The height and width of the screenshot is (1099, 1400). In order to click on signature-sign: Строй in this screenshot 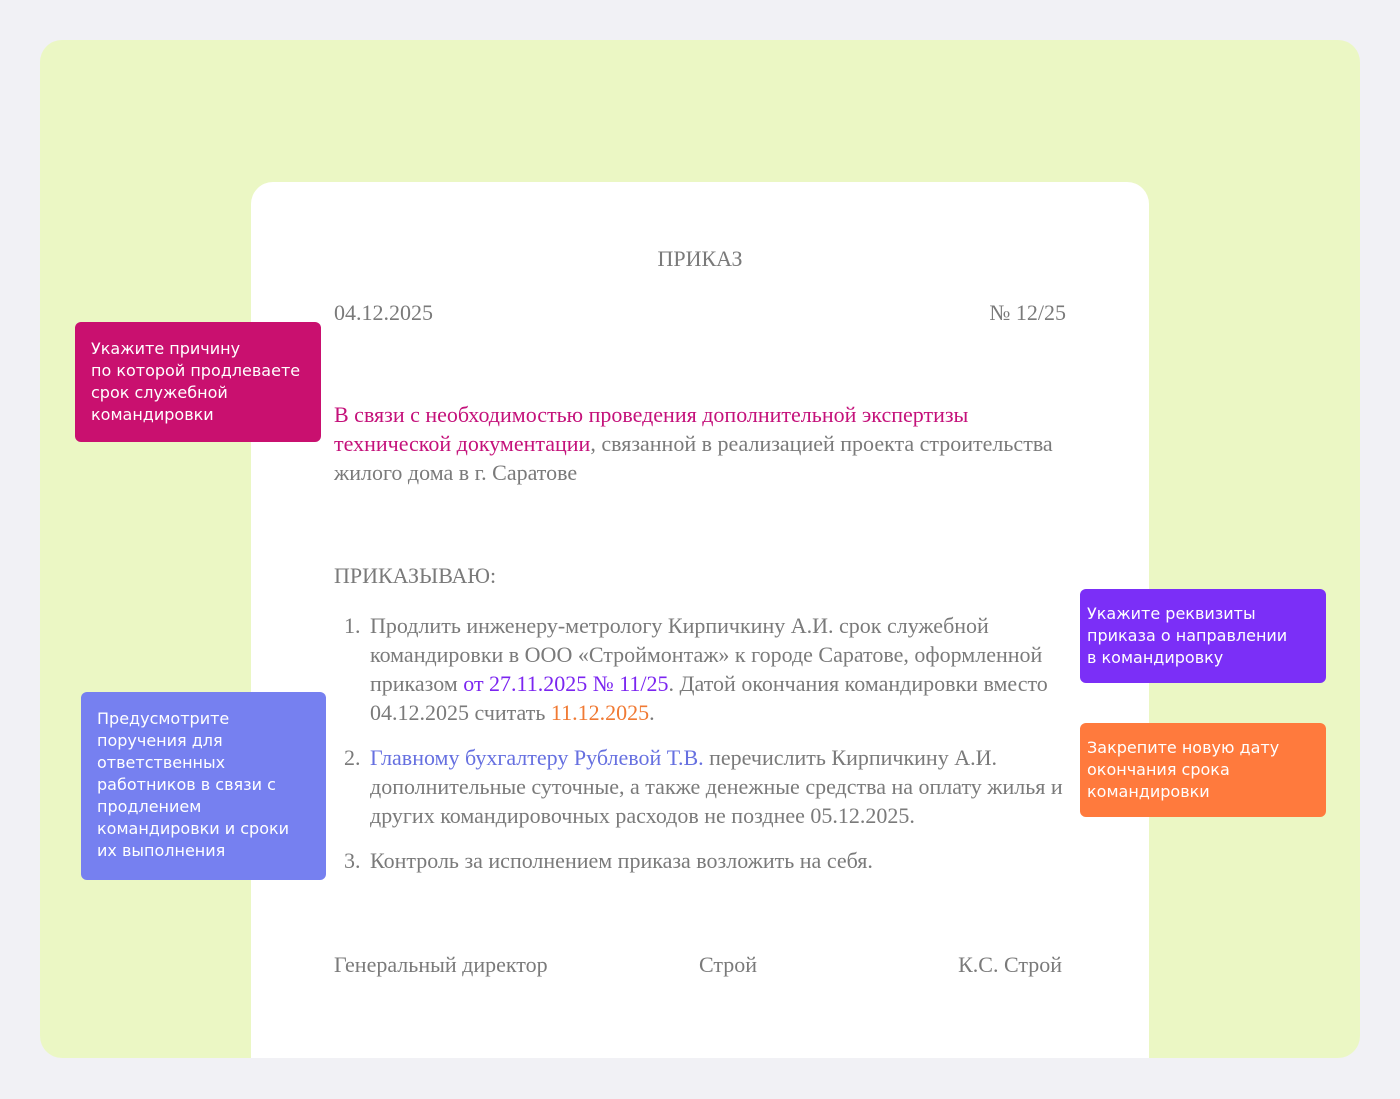, I will do `click(728, 964)`.